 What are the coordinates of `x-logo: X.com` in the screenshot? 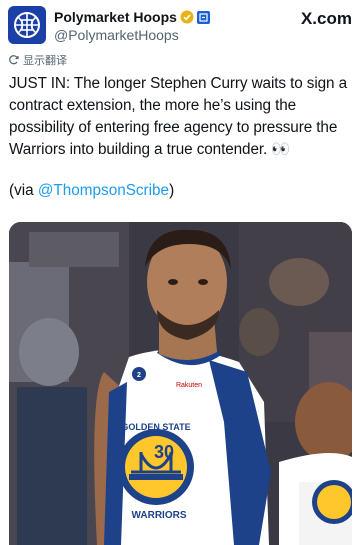 It's located at (326, 19).